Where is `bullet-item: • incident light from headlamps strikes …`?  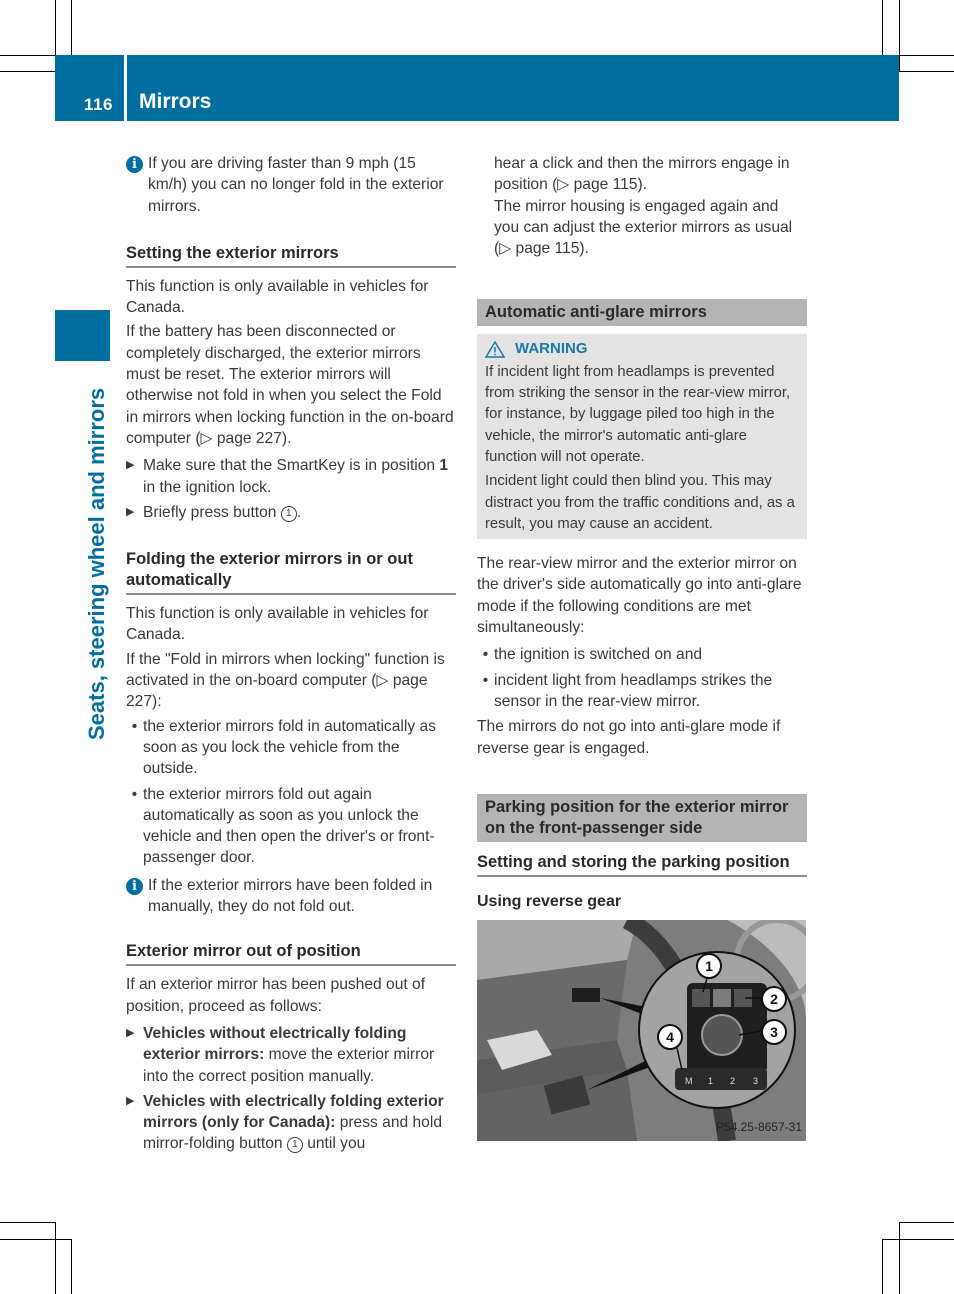 bullet-item: • incident light from headlamps strikes … is located at coordinates (642, 691).